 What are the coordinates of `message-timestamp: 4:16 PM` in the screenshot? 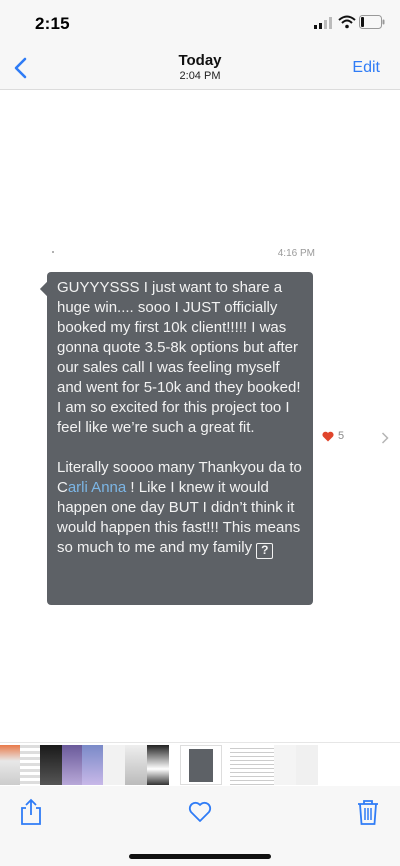 It's located at (296, 253).